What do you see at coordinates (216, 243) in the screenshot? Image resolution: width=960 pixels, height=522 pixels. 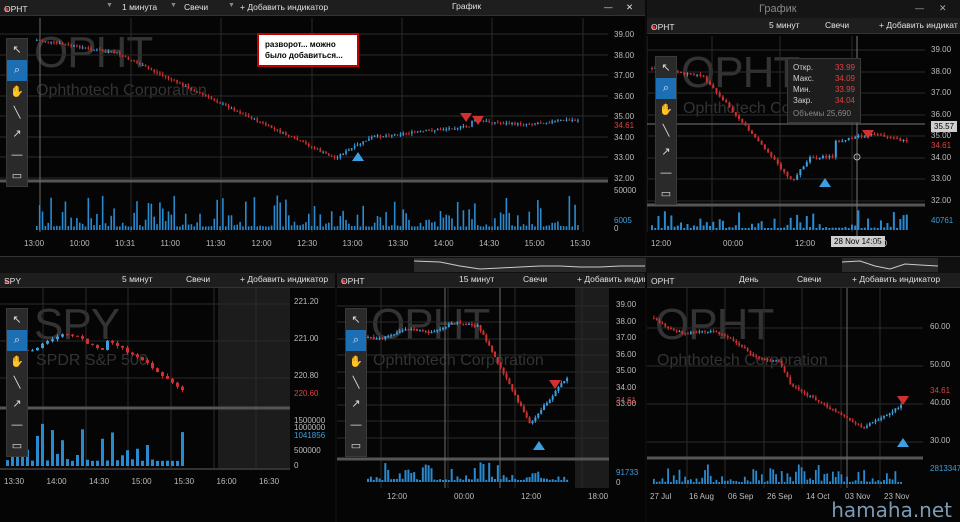 I see `x-tick-label: 11:30` at bounding box center [216, 243].